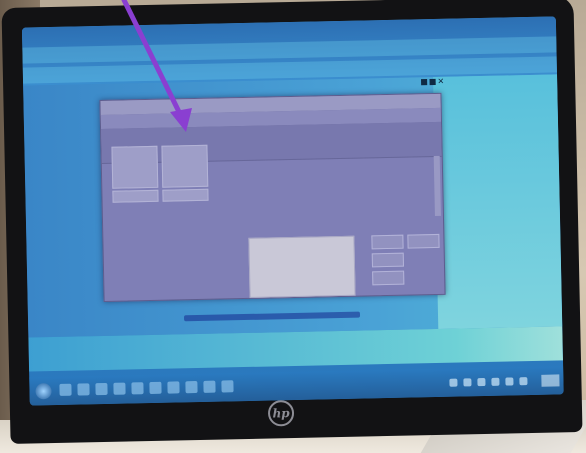 Image resolution: width=586 pixels, height=453 pixels. What do you see at coordinates (281, 413) in the screenshot?
I see `hp-logo: hp` at bounding box center [281, 413].